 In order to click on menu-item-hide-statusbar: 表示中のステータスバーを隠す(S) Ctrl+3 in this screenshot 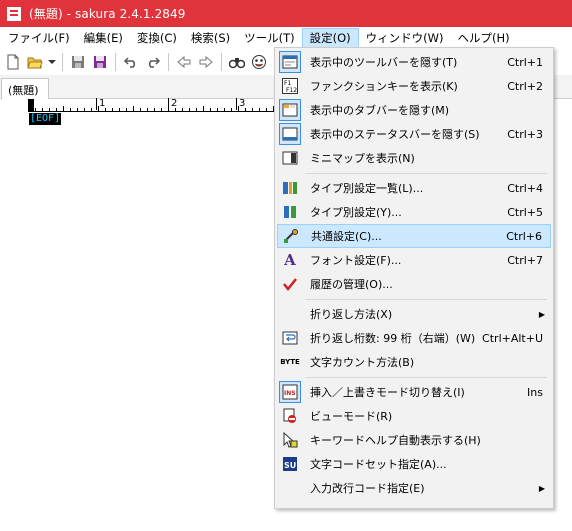, I will do `click(414, 134)`.